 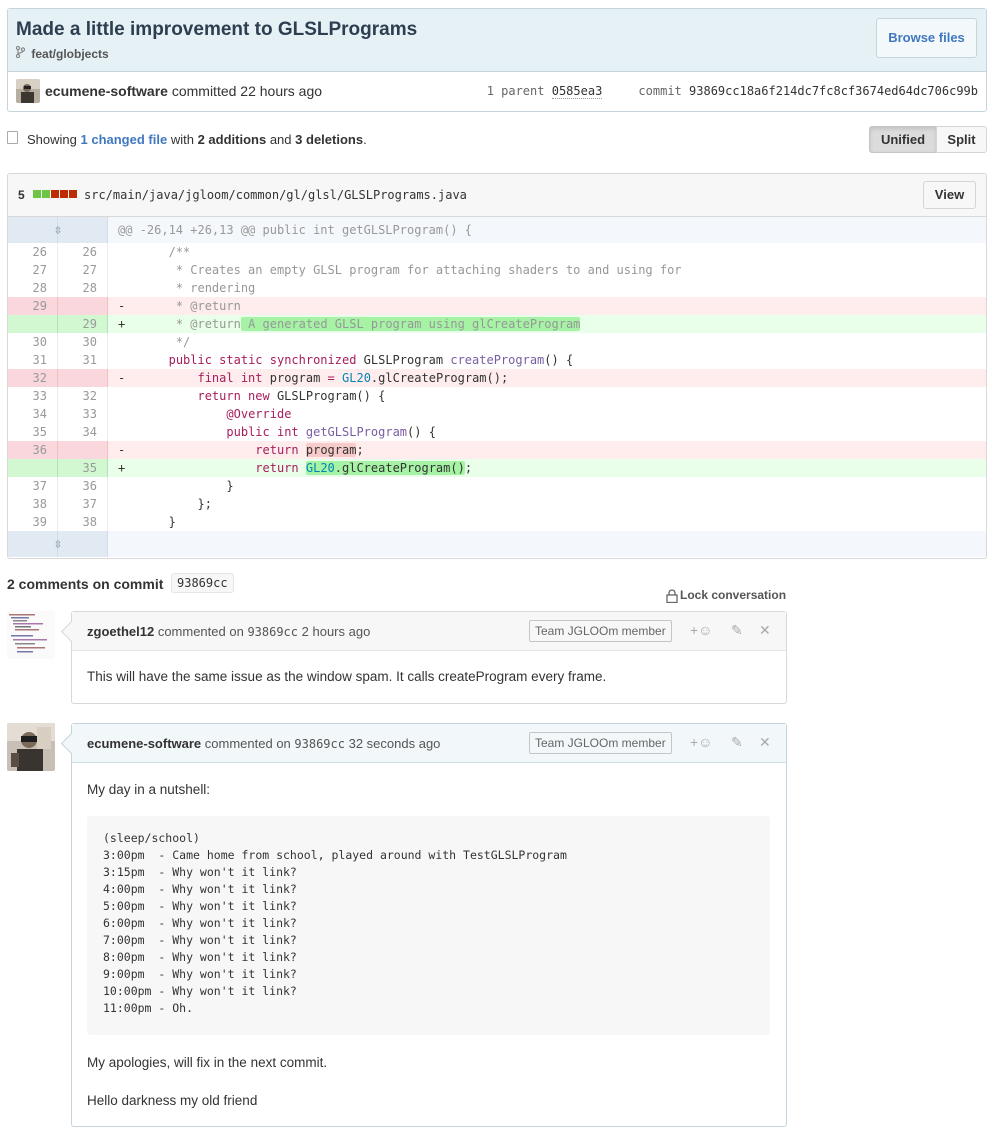 What do you see at coordinates (70, 54) in the screenshot?
I see `branch-name: feat/globjects` at bounding box center [70, 54].